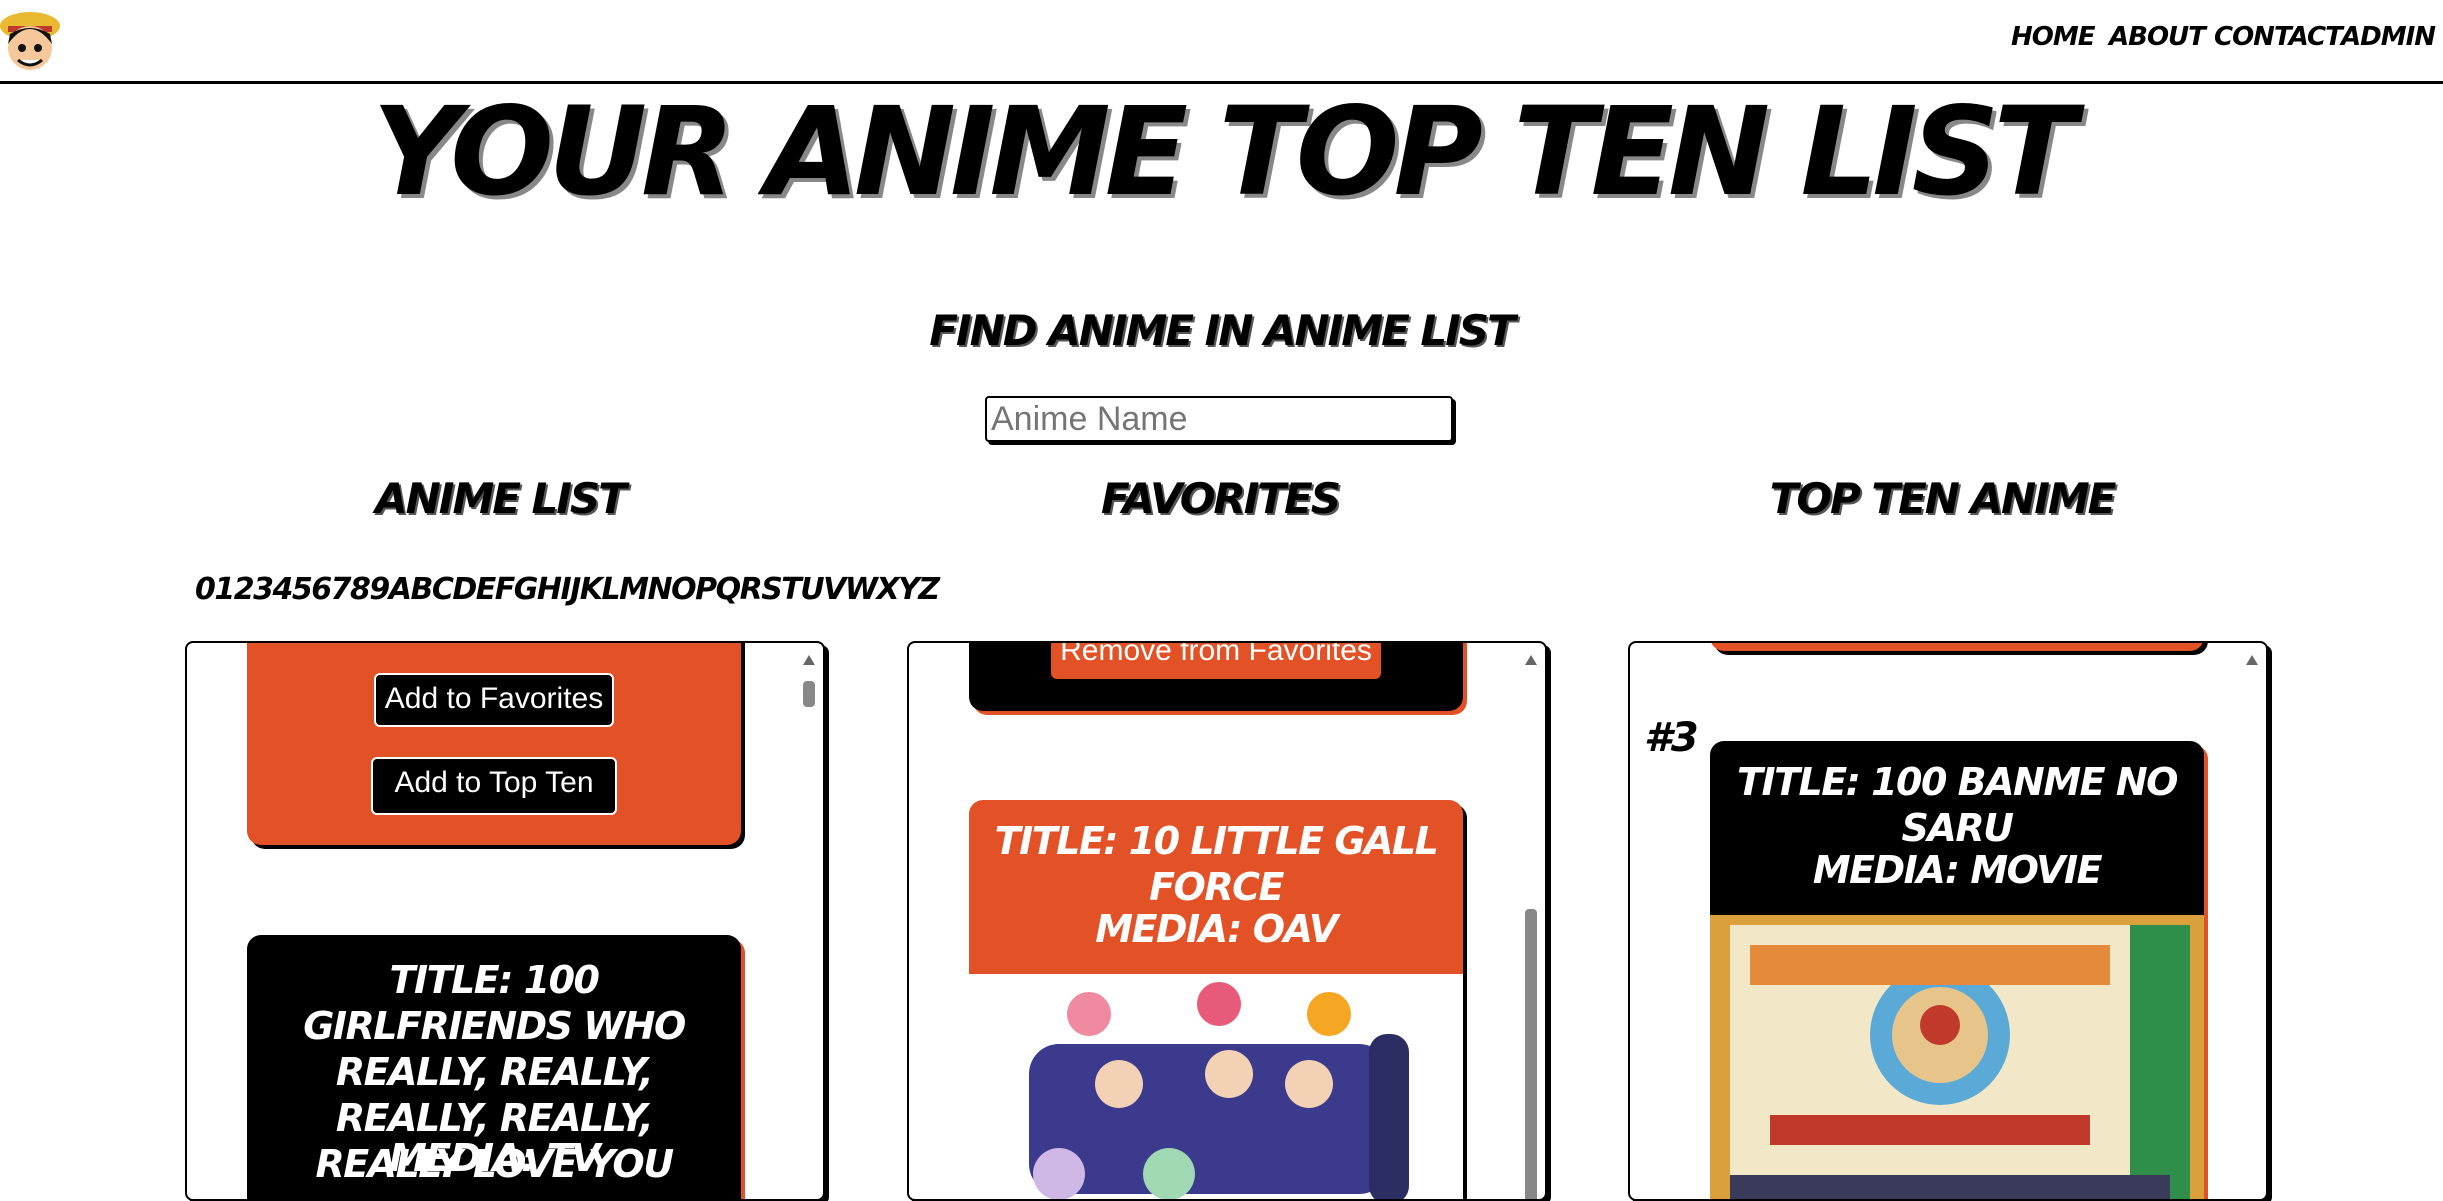 This screenshot has height=1201, width=2443. I want to click on top-ten-heading: Top Ten Anime, so click(1943, 498).